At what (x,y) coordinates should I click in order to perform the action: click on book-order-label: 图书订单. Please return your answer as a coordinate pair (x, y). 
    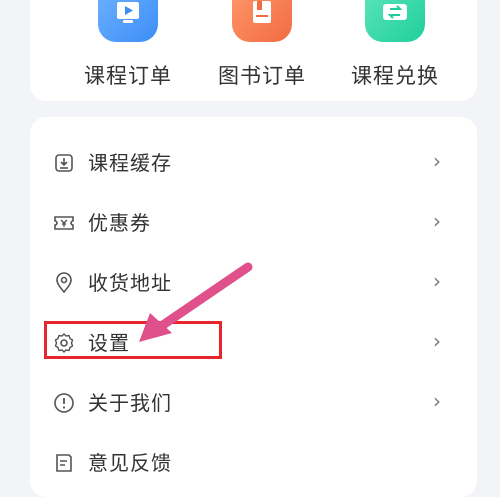
    Looking at the image, I should click on (262, 76).